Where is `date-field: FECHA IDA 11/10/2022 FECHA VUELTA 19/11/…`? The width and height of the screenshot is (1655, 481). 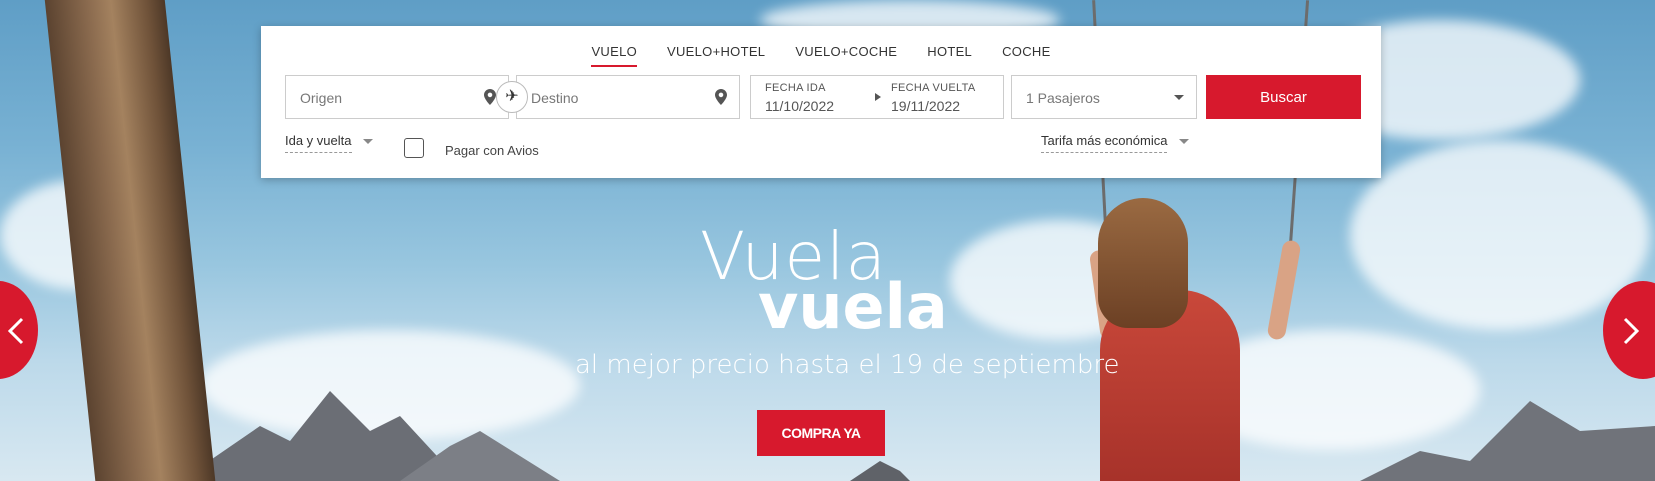 date-field: FECHA IDA 11/10/2022 FECHA VUELTA 19/11/… is located at coordinates (877, 97).